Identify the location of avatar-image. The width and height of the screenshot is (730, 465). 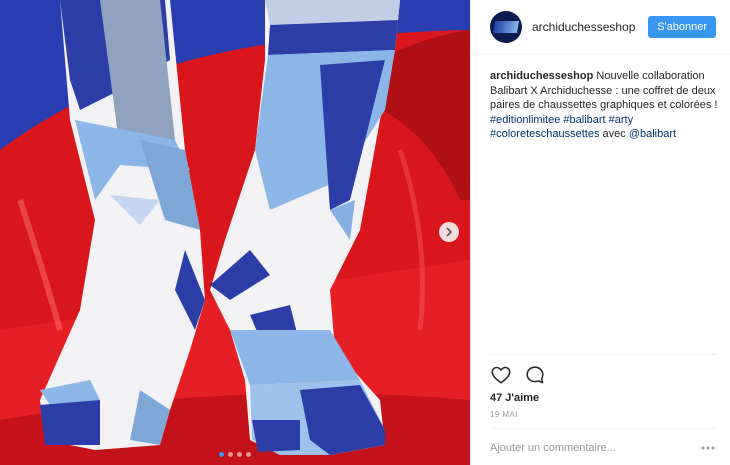
(506, 27).